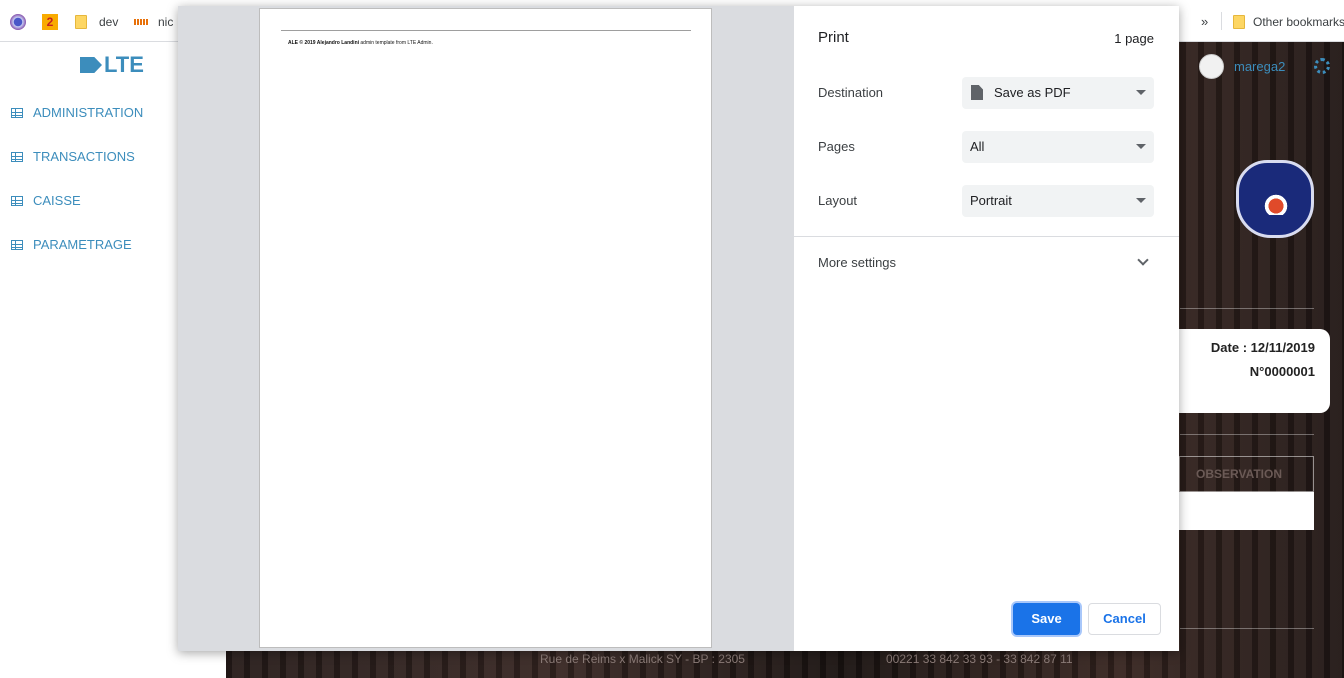  I want to click on table-row, so click(1246, 511).